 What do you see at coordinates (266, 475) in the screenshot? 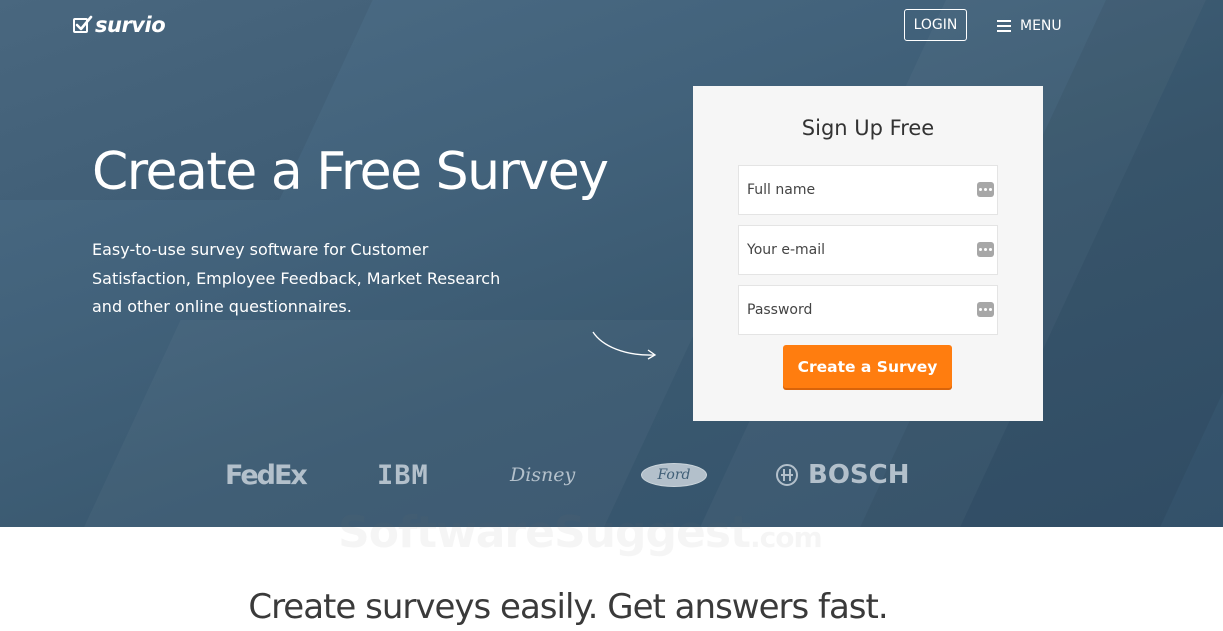
I see `fedex-logo: FedEx` at bounding box center [266, 475].